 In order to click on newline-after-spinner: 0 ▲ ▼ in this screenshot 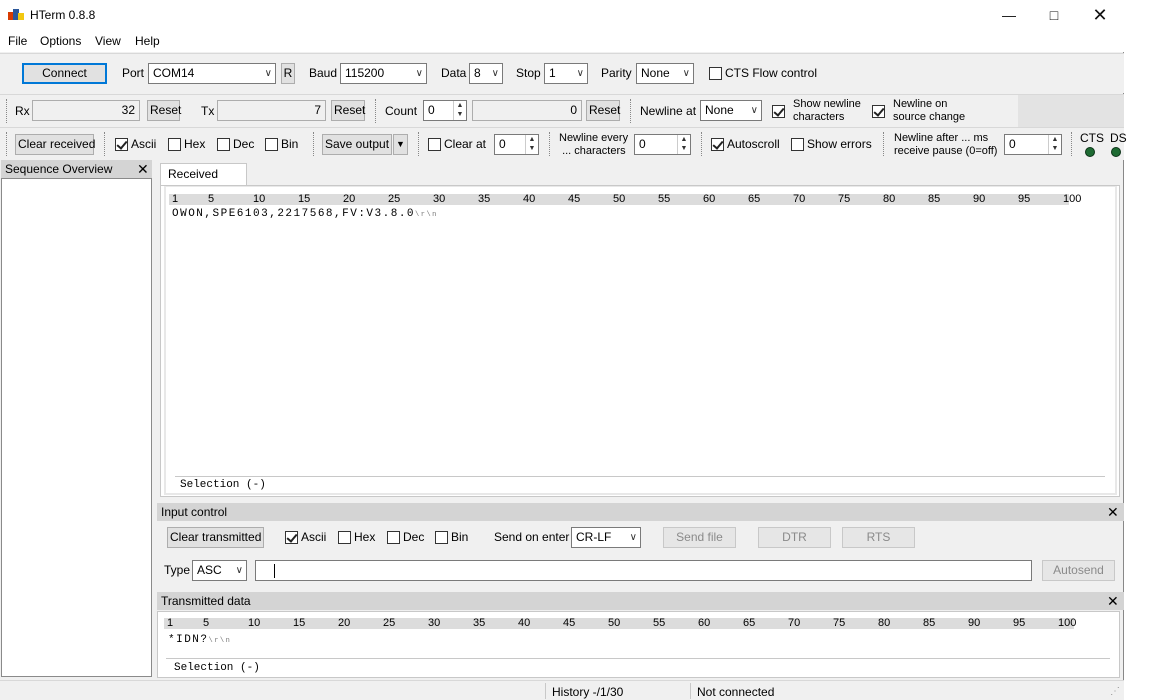, I will do `click(1033, 144)`.